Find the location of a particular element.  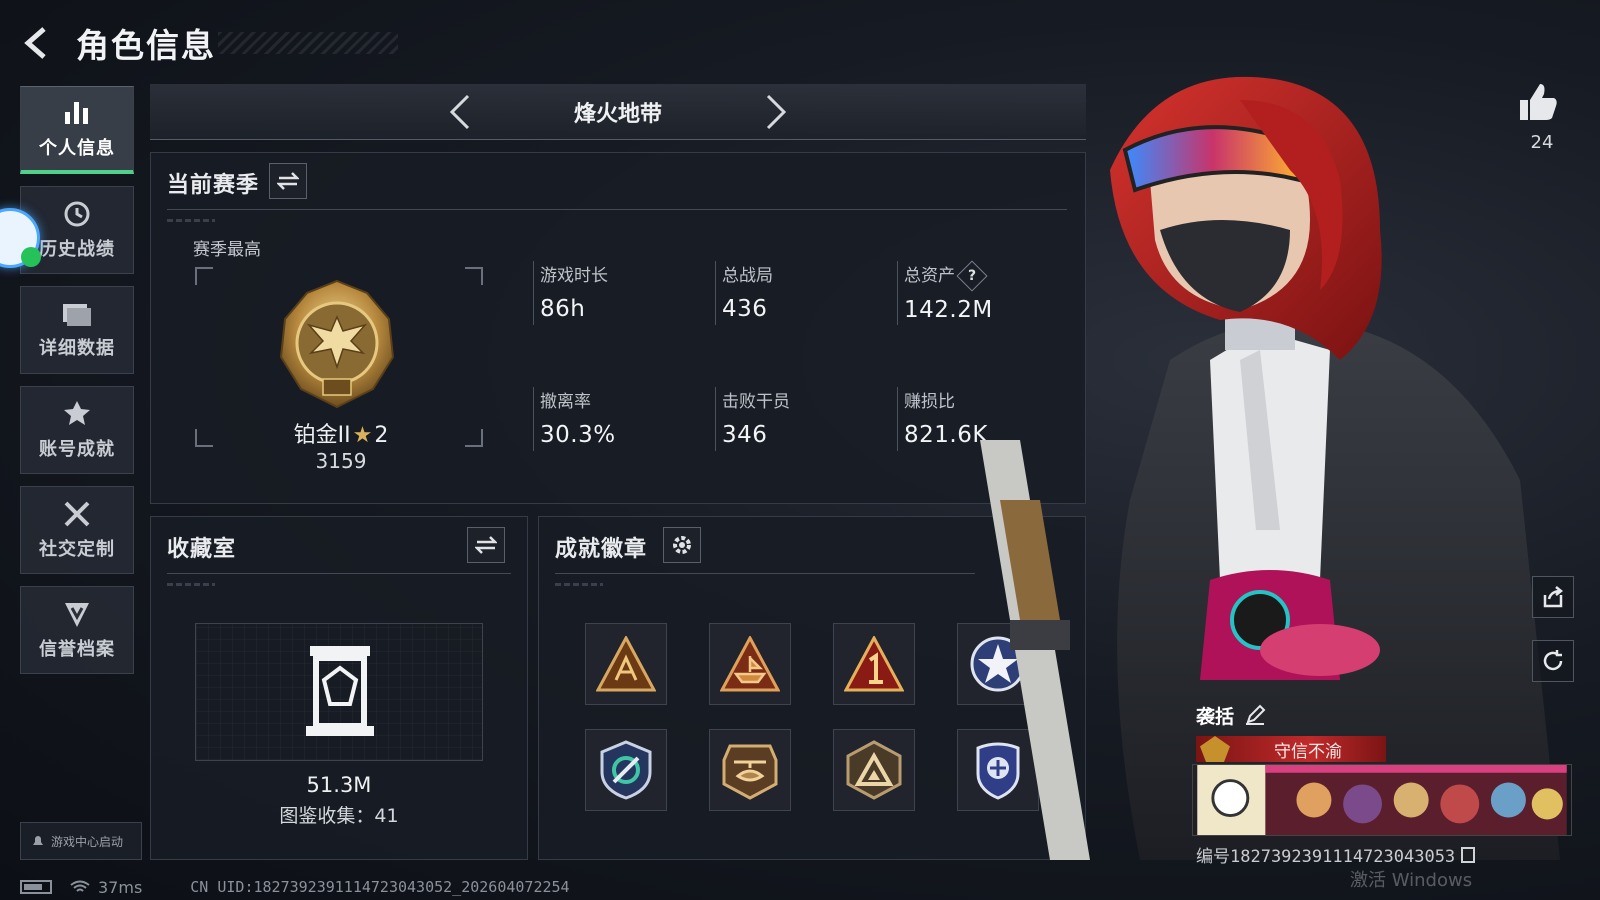

player-banner-image is located at coordinates (1382, 800).